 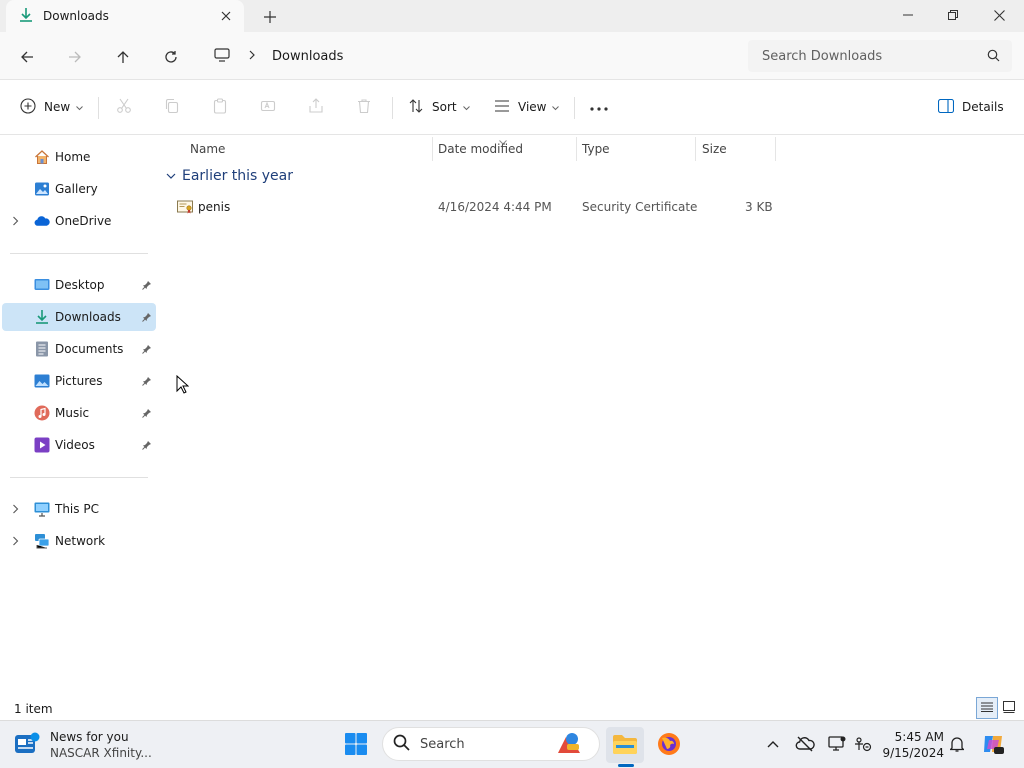 I want to click on taskbar-search: Search, so click(x=491, y=744).